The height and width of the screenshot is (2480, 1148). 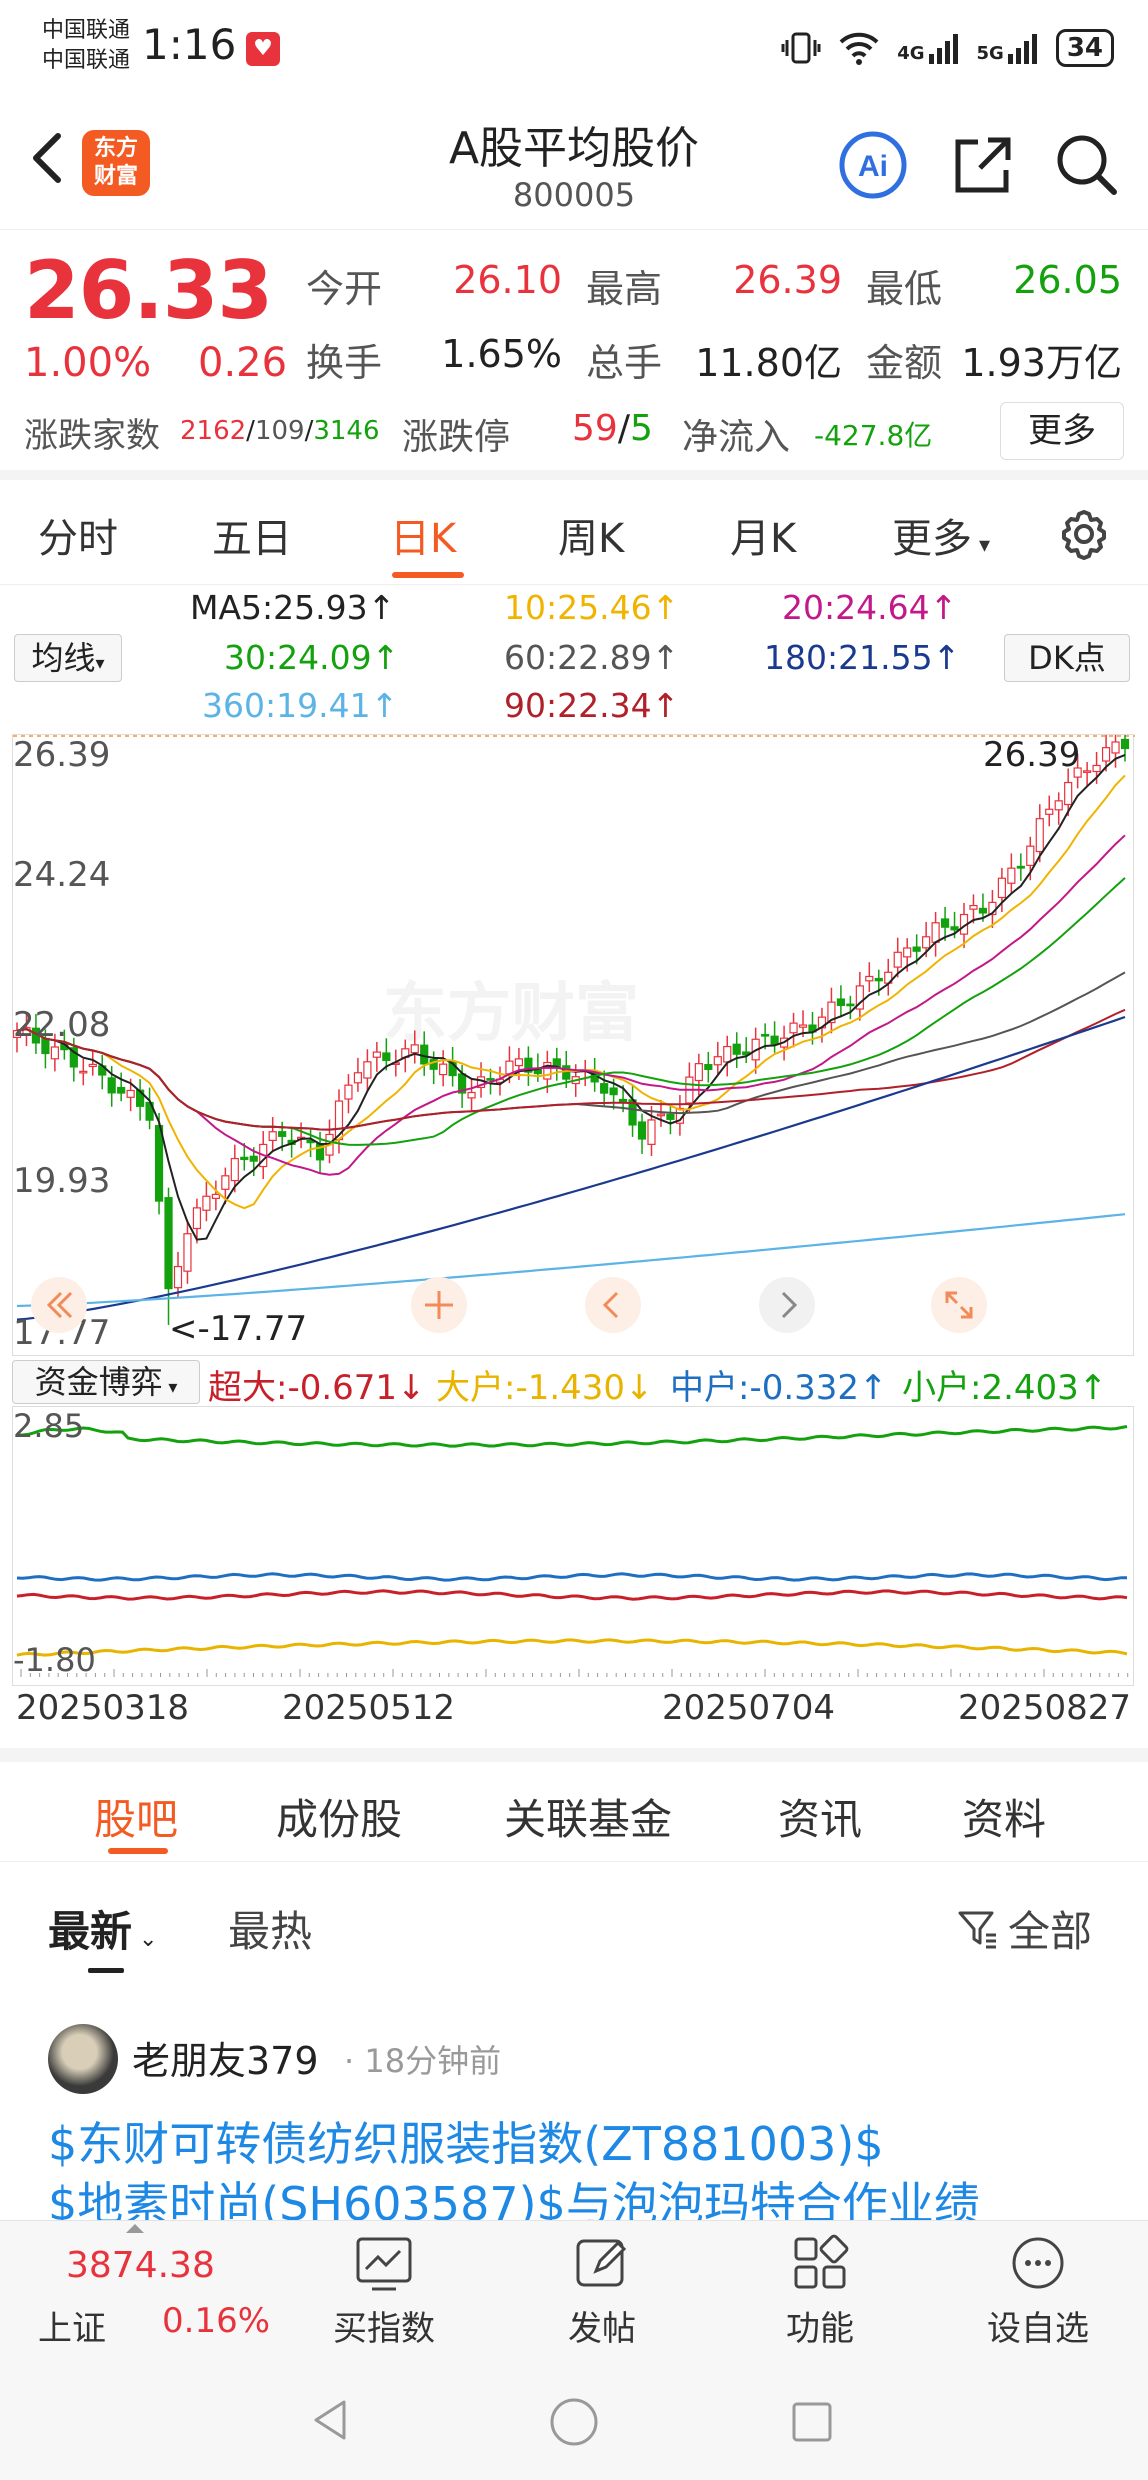 What do you see at coordinates (68, 658) in the screenshot?
I see `ma-selector: 均线▾` at bounding box center [68, 658].